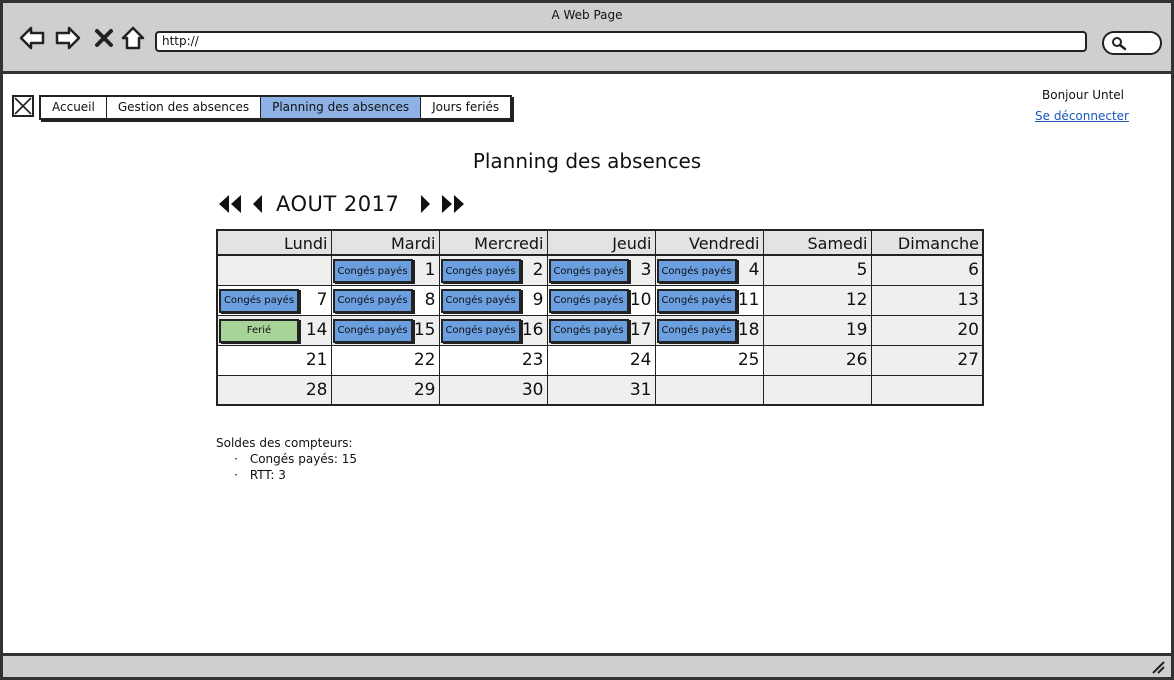 Image resolution: width=1174 pixels, height=680 pixels. Describe the element at coordinates (601, 360) in the screenshot. I see `calendar-day-cell: 24` at that location.